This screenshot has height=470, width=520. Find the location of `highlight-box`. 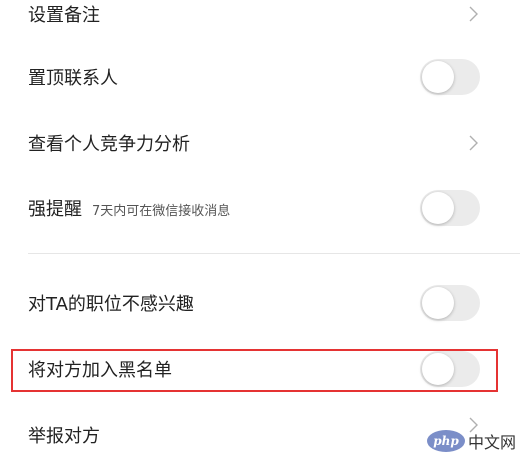

highlight-box is located at coordinates (254, 370).